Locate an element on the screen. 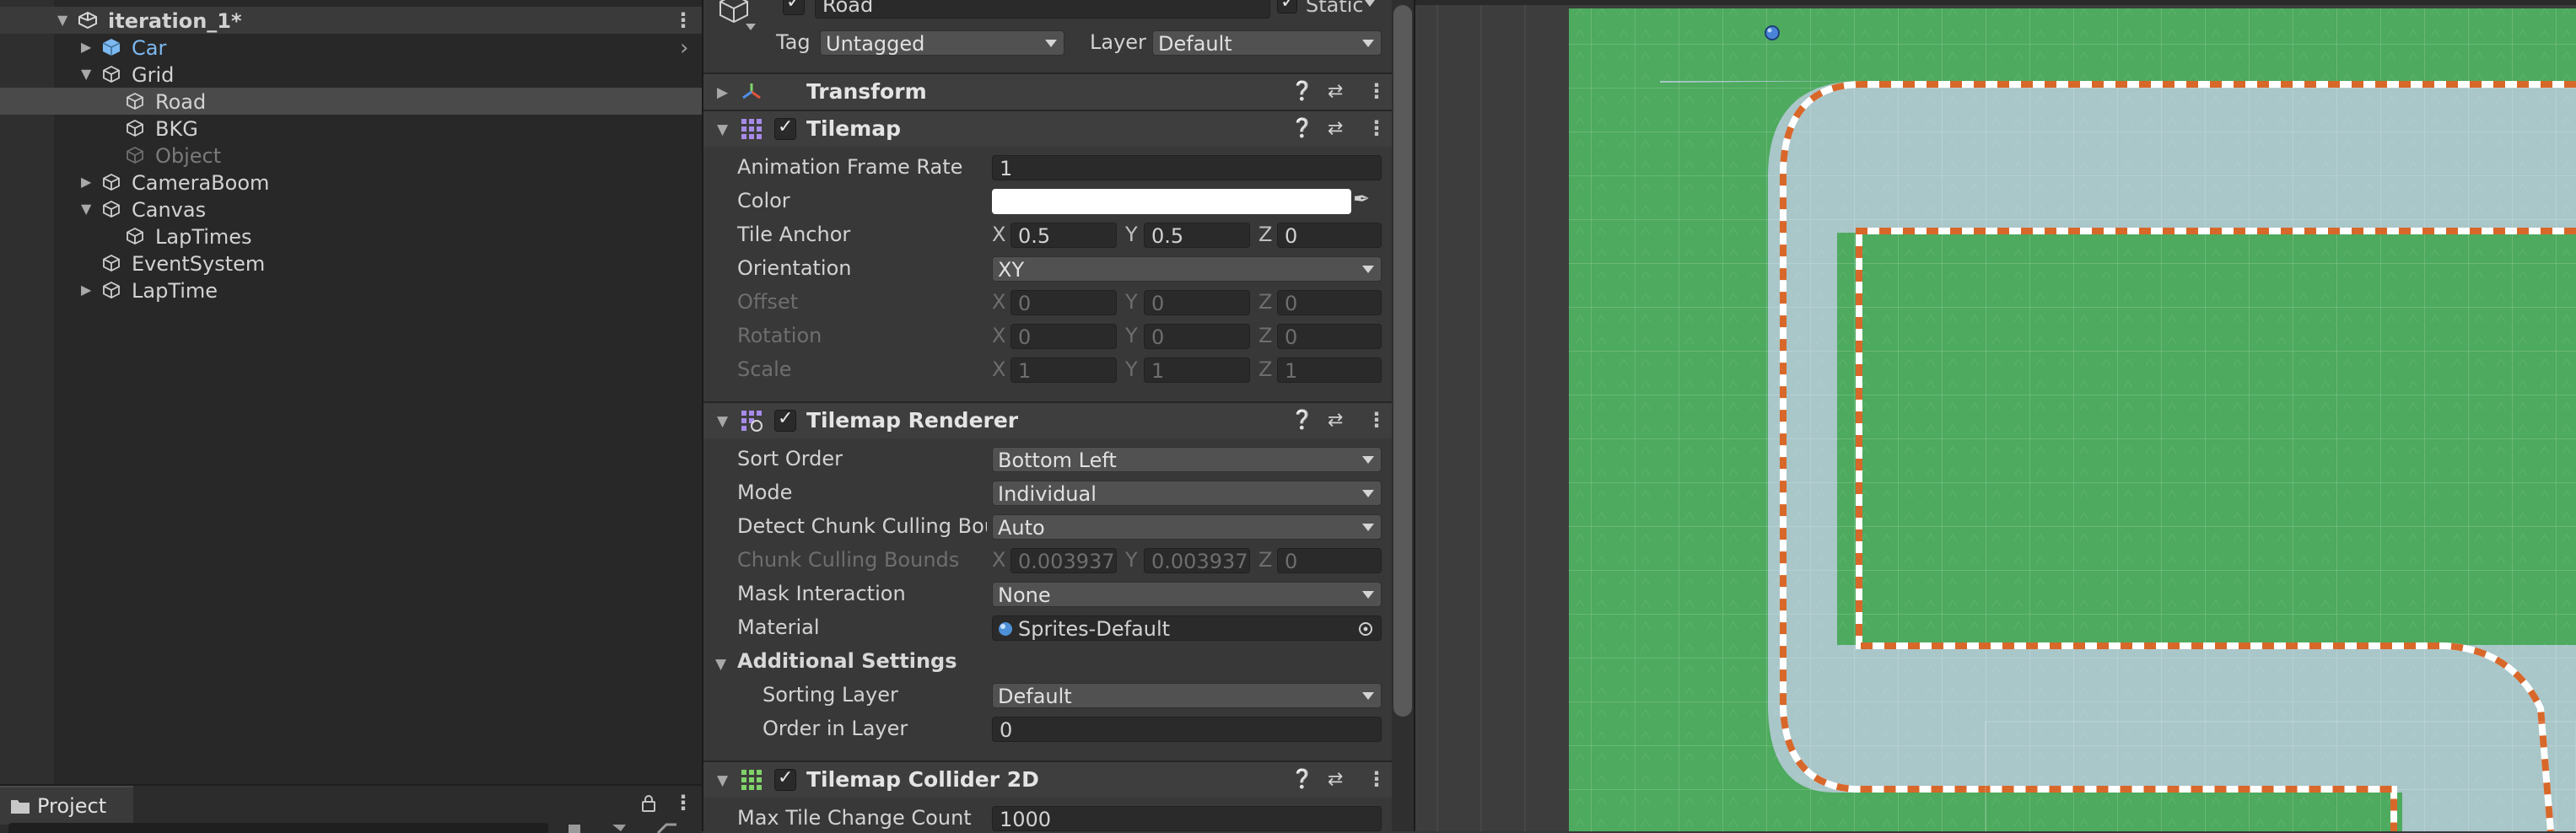  hierarchy-item-laptime: ▶ LapTime is located at coordinates (351, 290).